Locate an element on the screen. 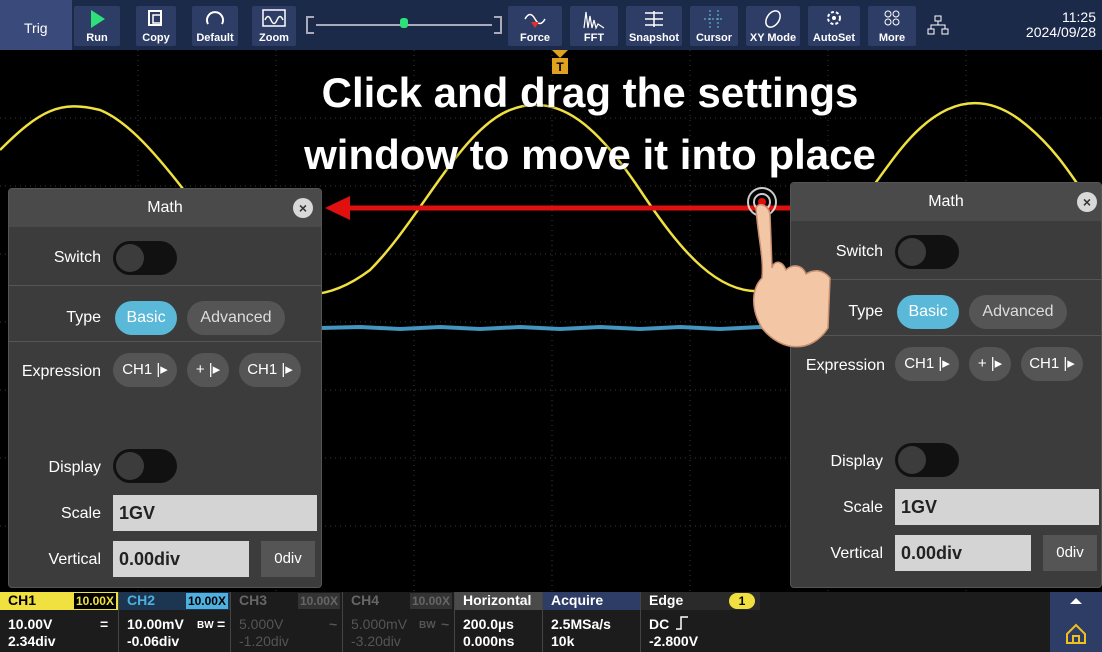 The width and height of the screenshot is (1102, 652). trigger-coupling: DC is located at coordinates (659, 624).